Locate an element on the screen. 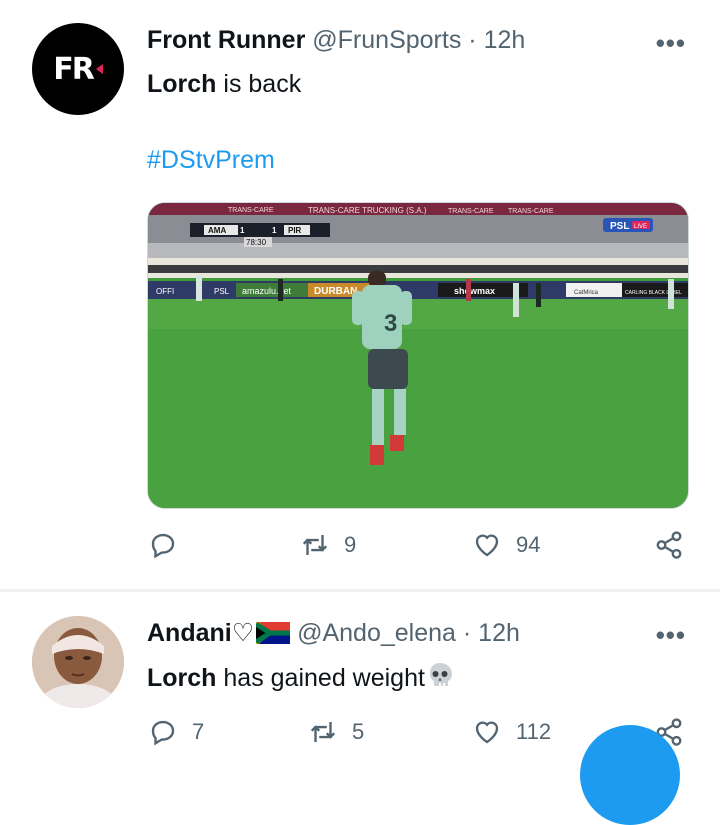  avatar is located at coordinates (78, 662).